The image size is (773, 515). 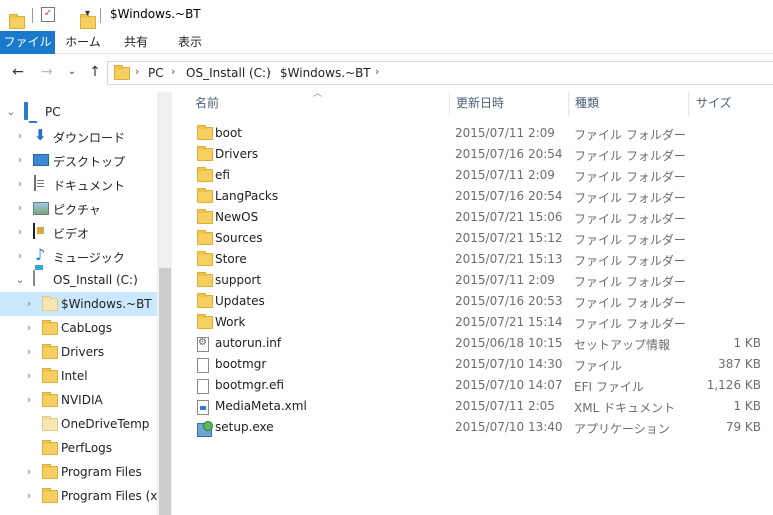 I want to click on nav-item-perflogs: PerfLogs, so click(x=78, y=448).